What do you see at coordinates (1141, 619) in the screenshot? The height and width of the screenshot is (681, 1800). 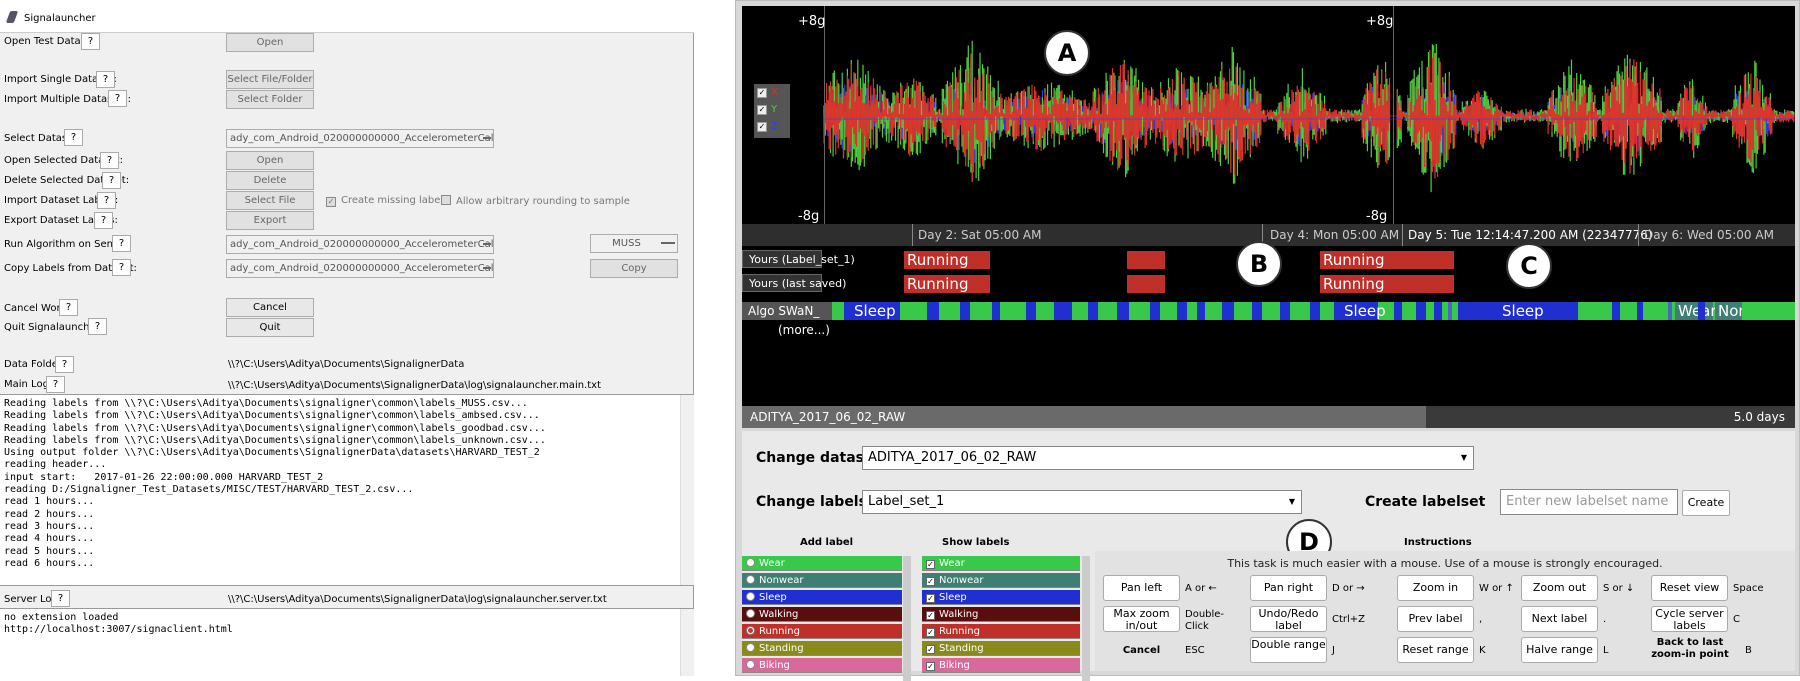 I see `max-zoom-button: Max zoom in/out` at bounding box center [1141, 619].